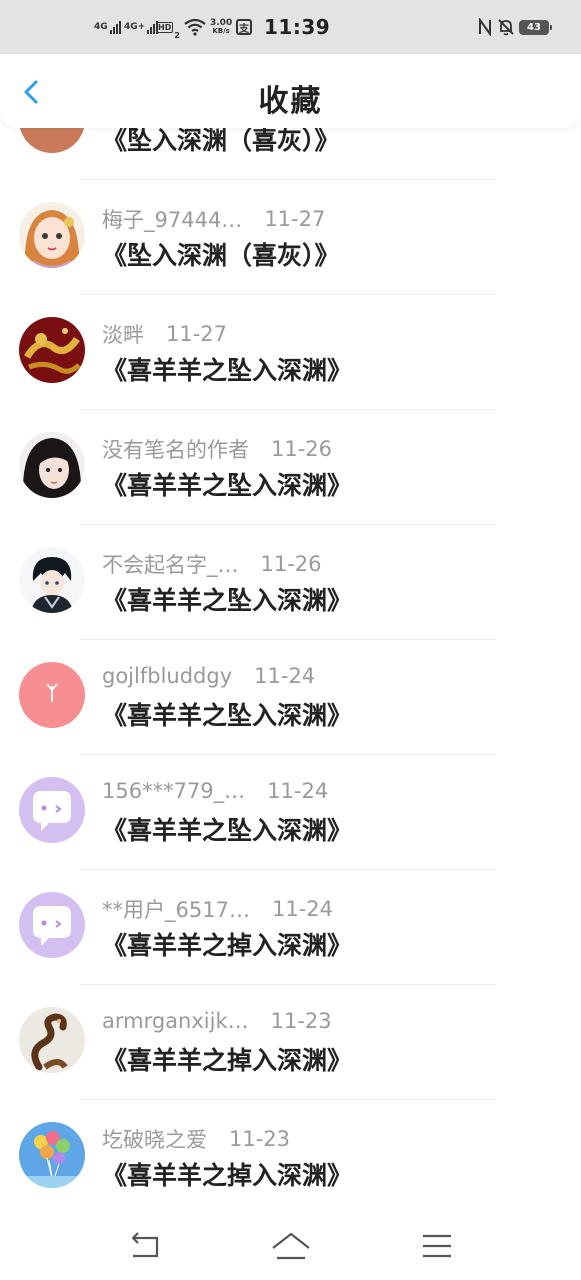  What do you see at coordinates (195, 27) in the screenshot?
I see `wifi-icon` at bounding box center [195, 27].